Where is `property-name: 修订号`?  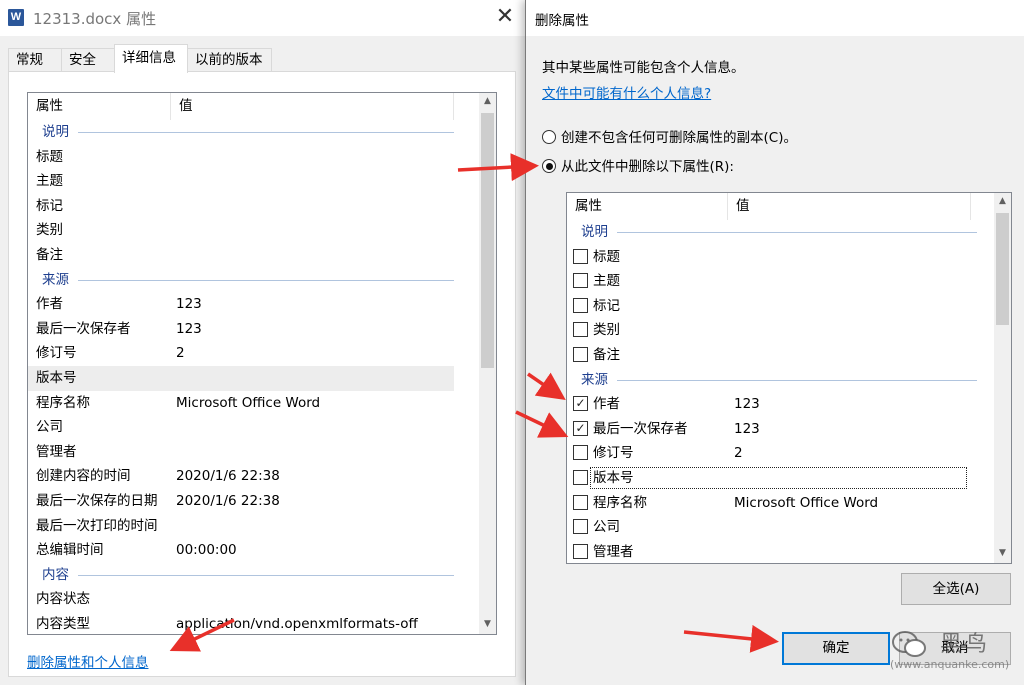 property-name: 修订号 is located at coordinates (56, 353).